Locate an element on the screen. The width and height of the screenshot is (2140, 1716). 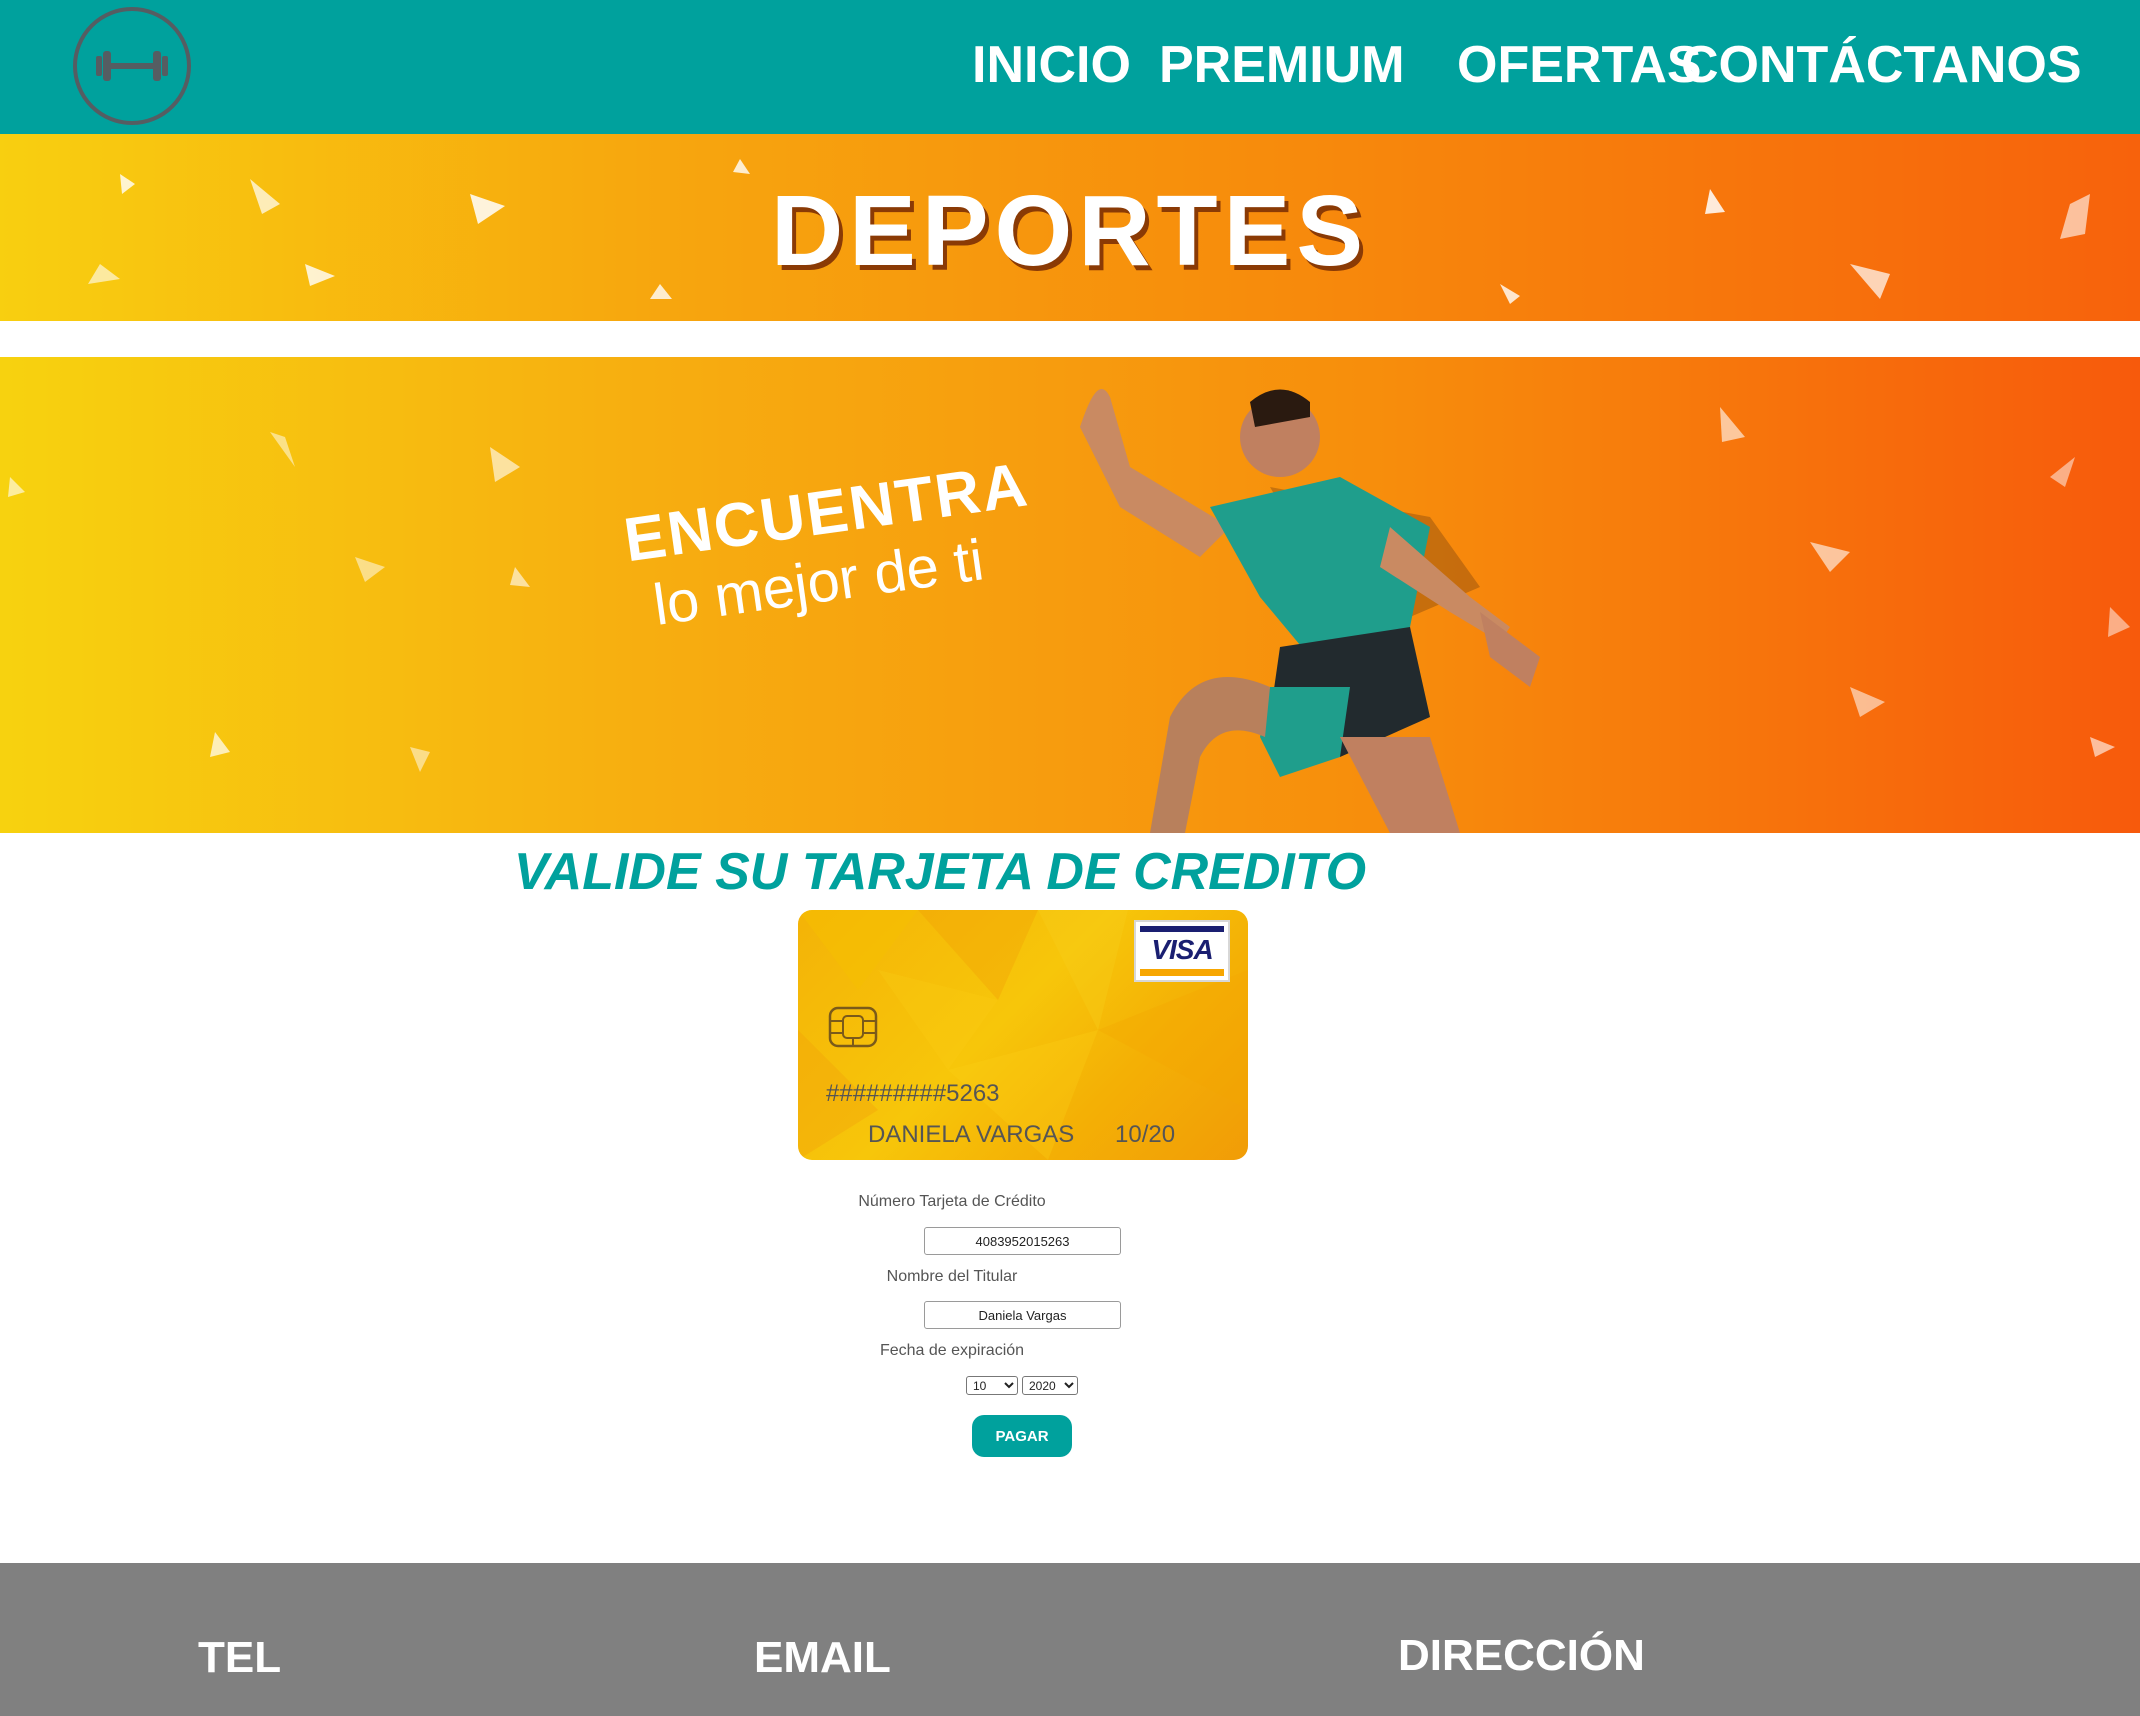
card-chip-icon is located at coordinates (853, 1027).